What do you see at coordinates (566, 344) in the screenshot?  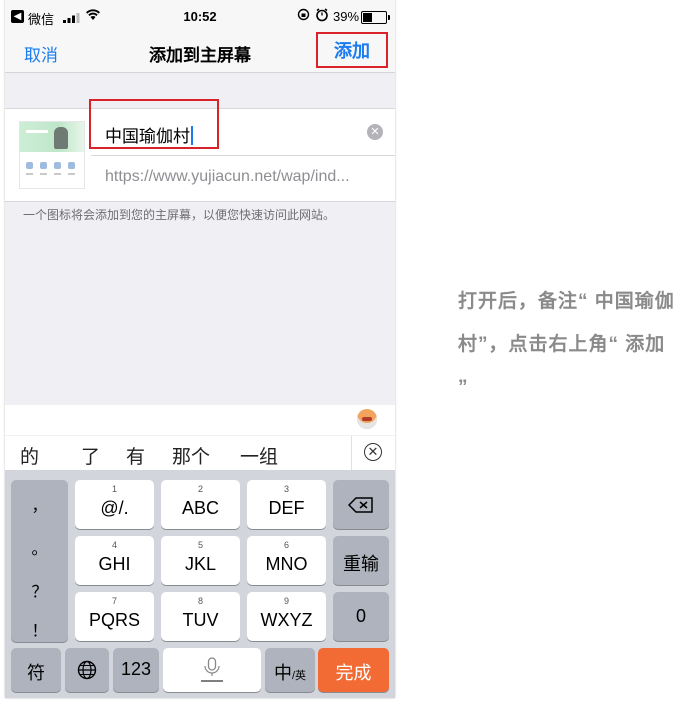 I see `instruction-annotation: 打开后，备注“ 中国瑜伽村”，点击右上角“ 添加 ”` at bounding box center [566, 344].